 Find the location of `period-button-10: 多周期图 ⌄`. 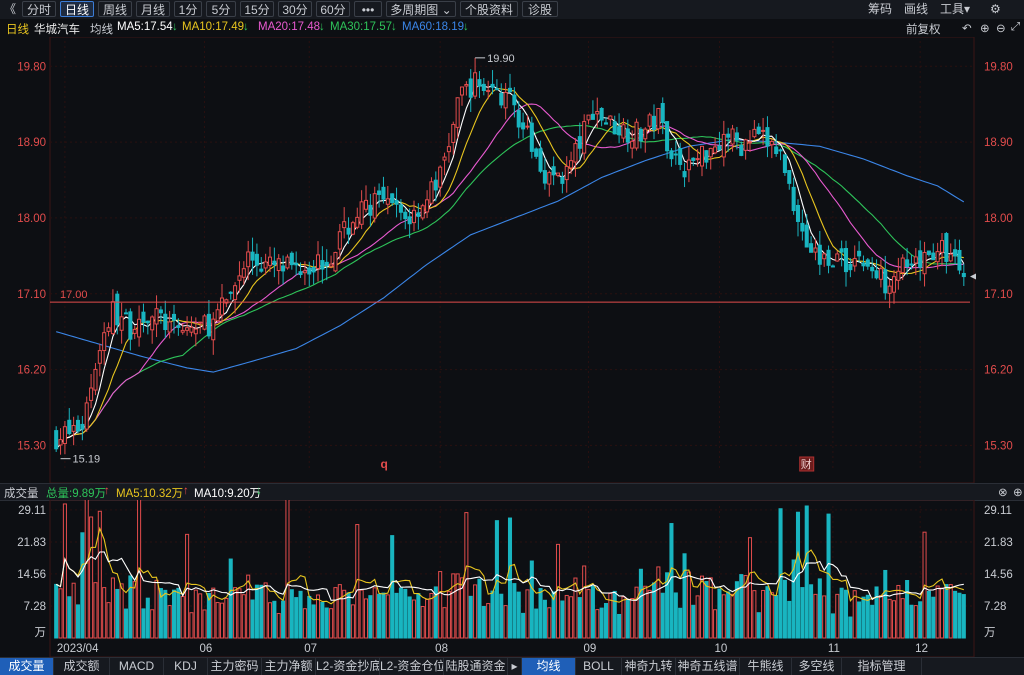

period-button-10: 多周期图 ⌄ is located at coordinates (421, 9).